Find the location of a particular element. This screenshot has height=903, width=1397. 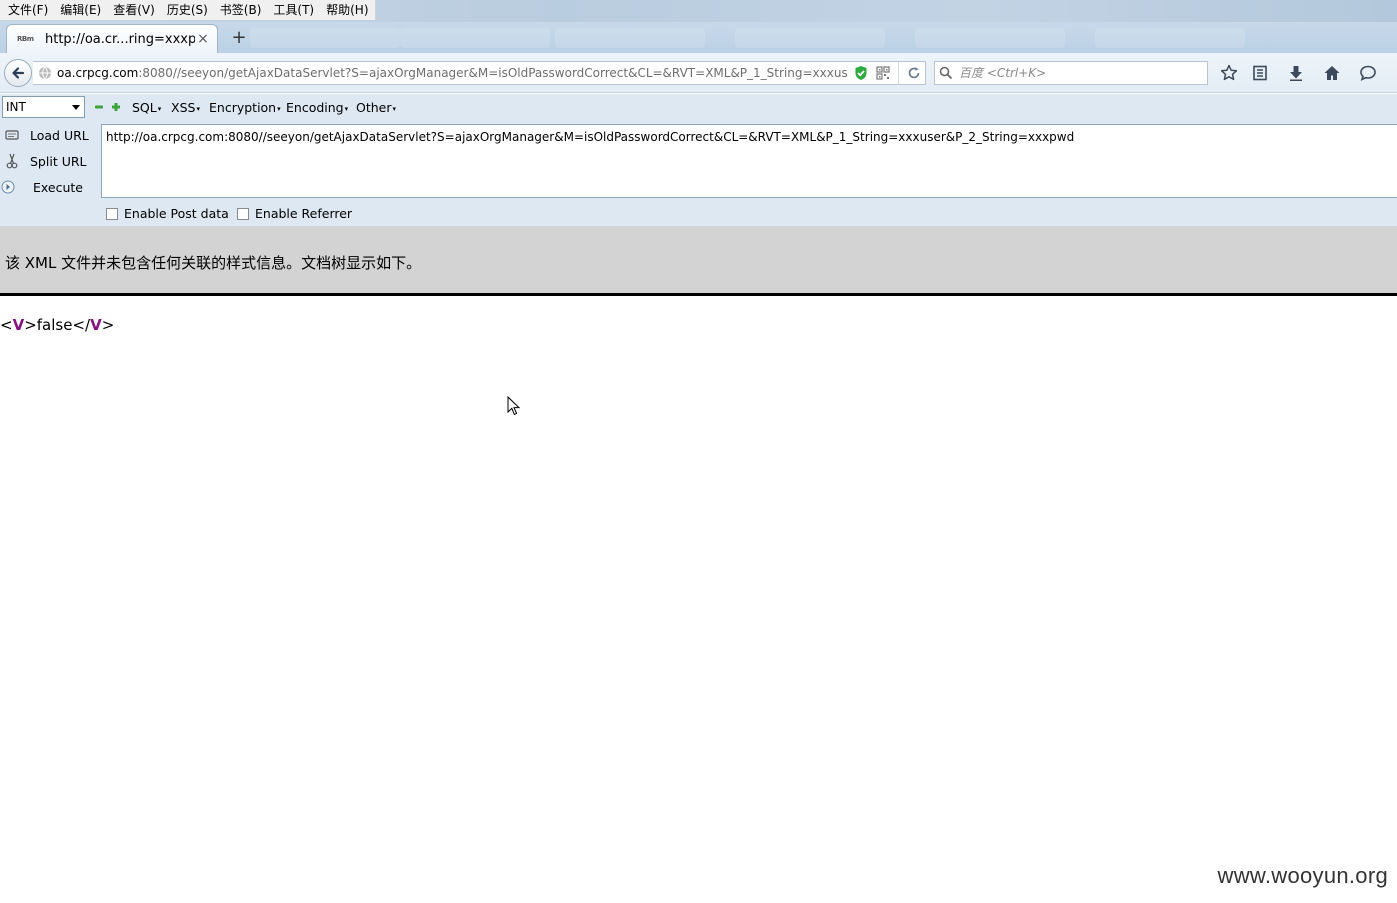

xml-tag-name: V is located at coordinates (18, 325).